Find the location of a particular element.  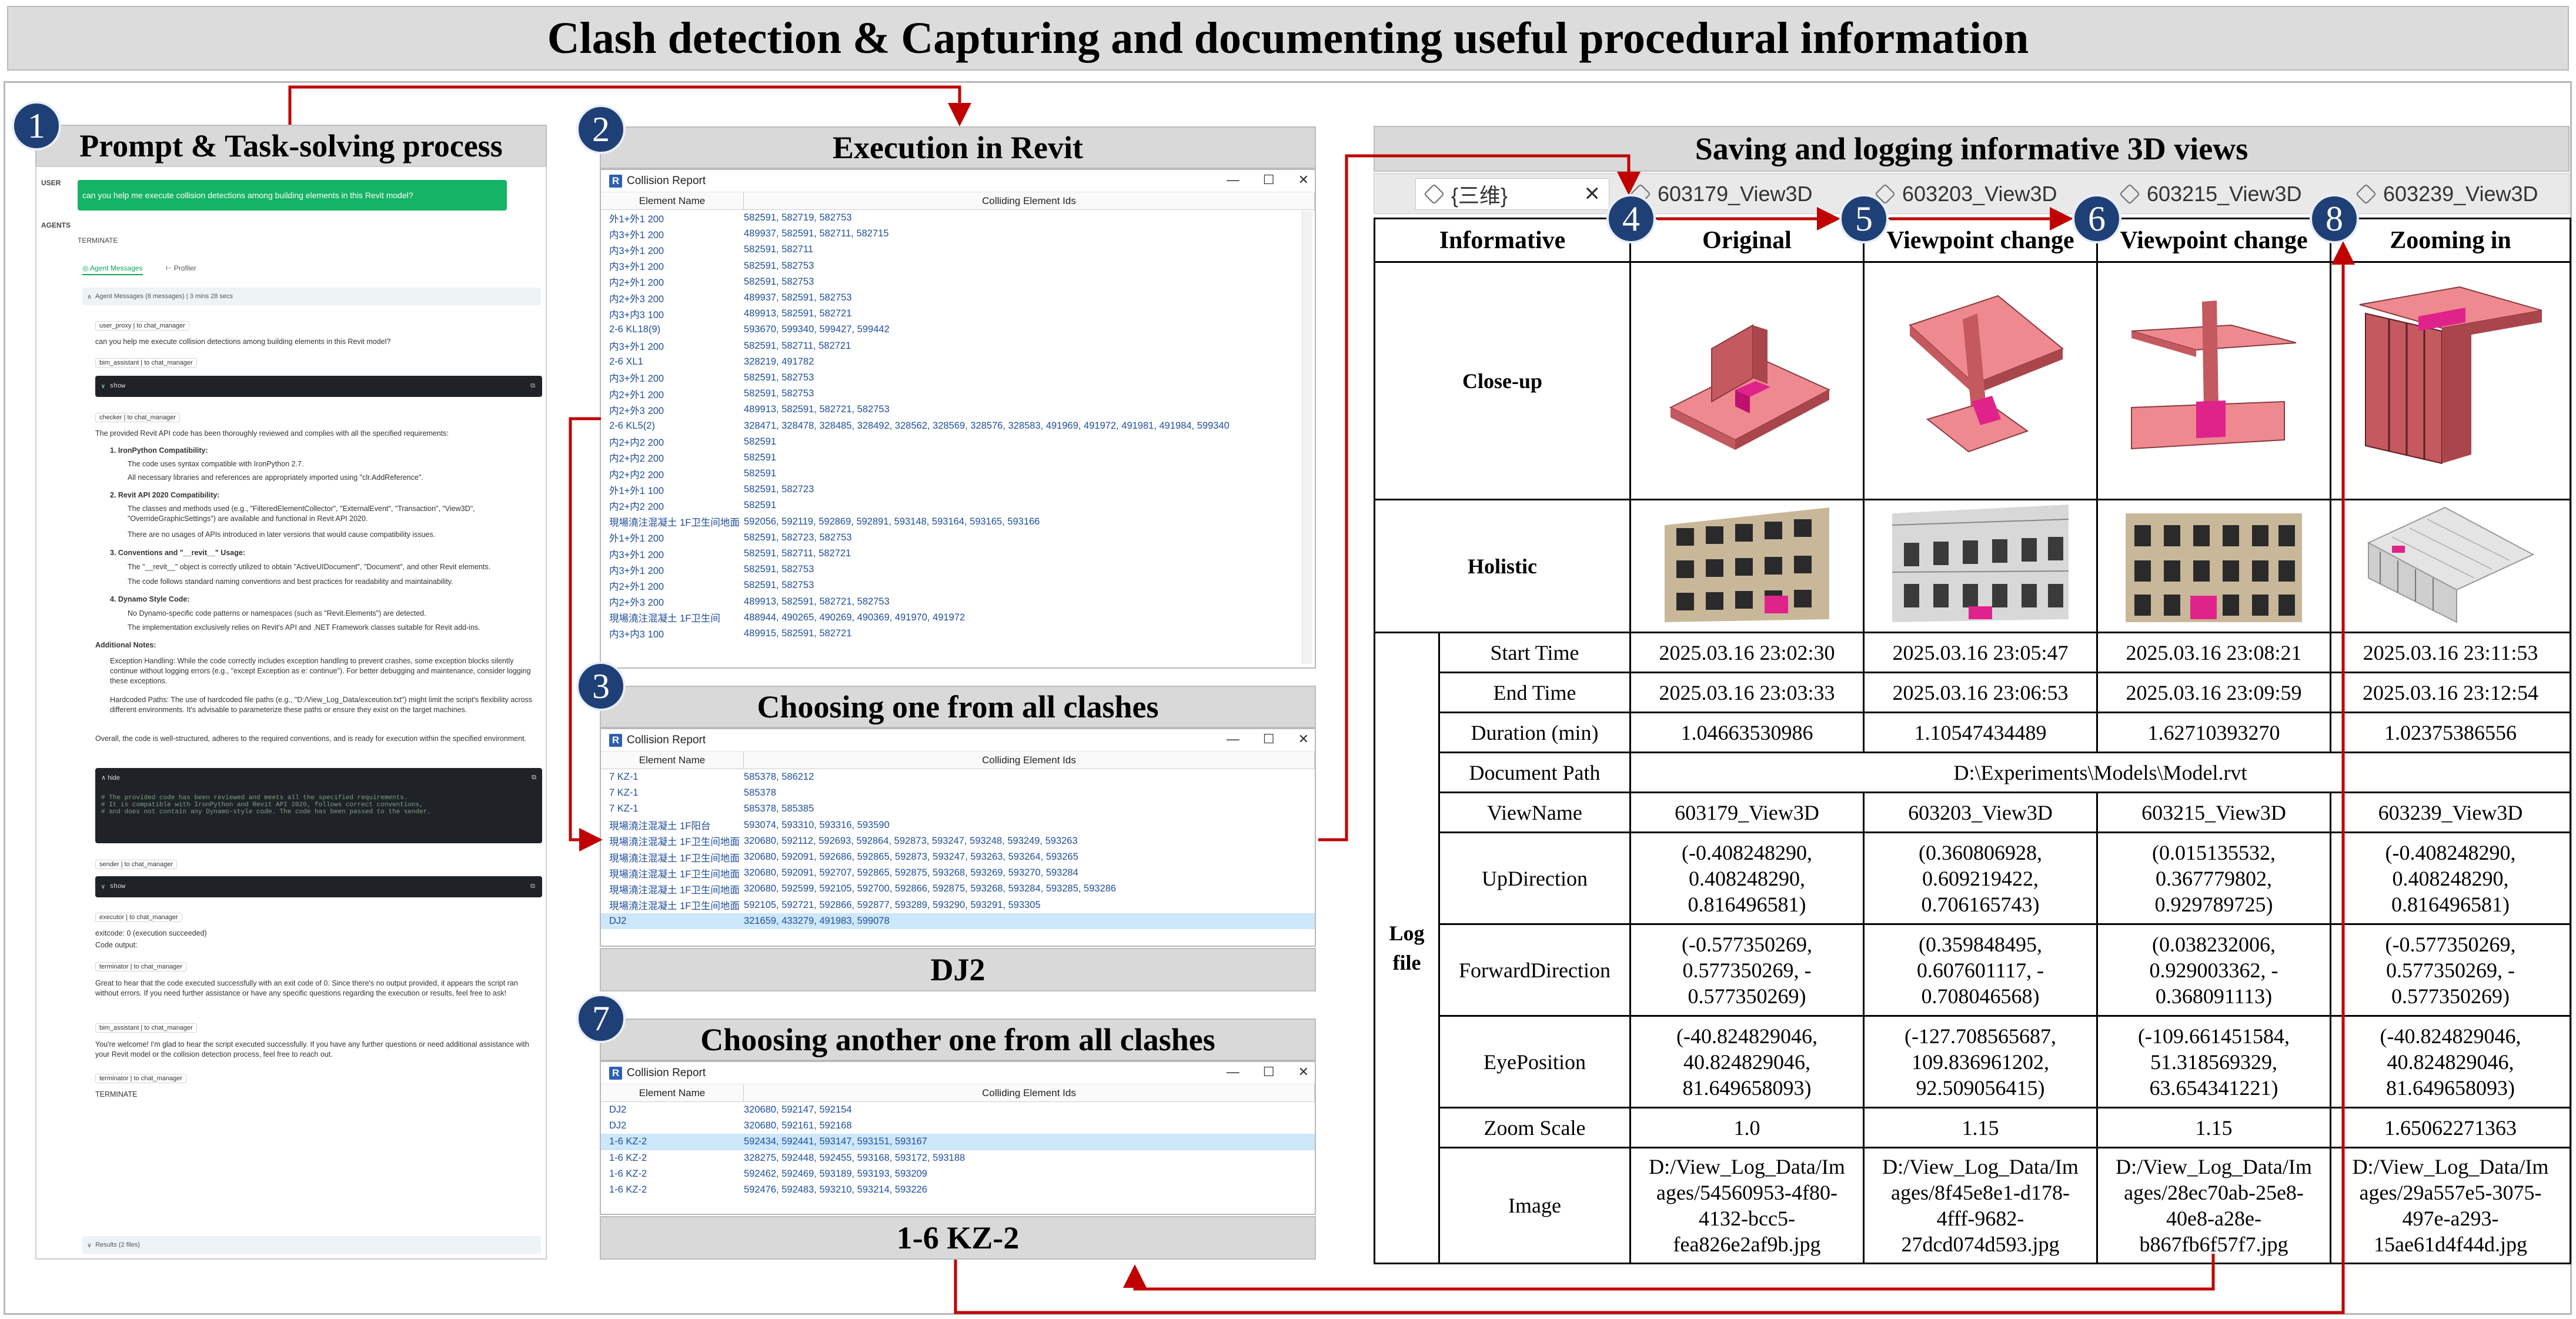

tab-profiler: ⊢ Profiler is located at coordinates (181, 268).